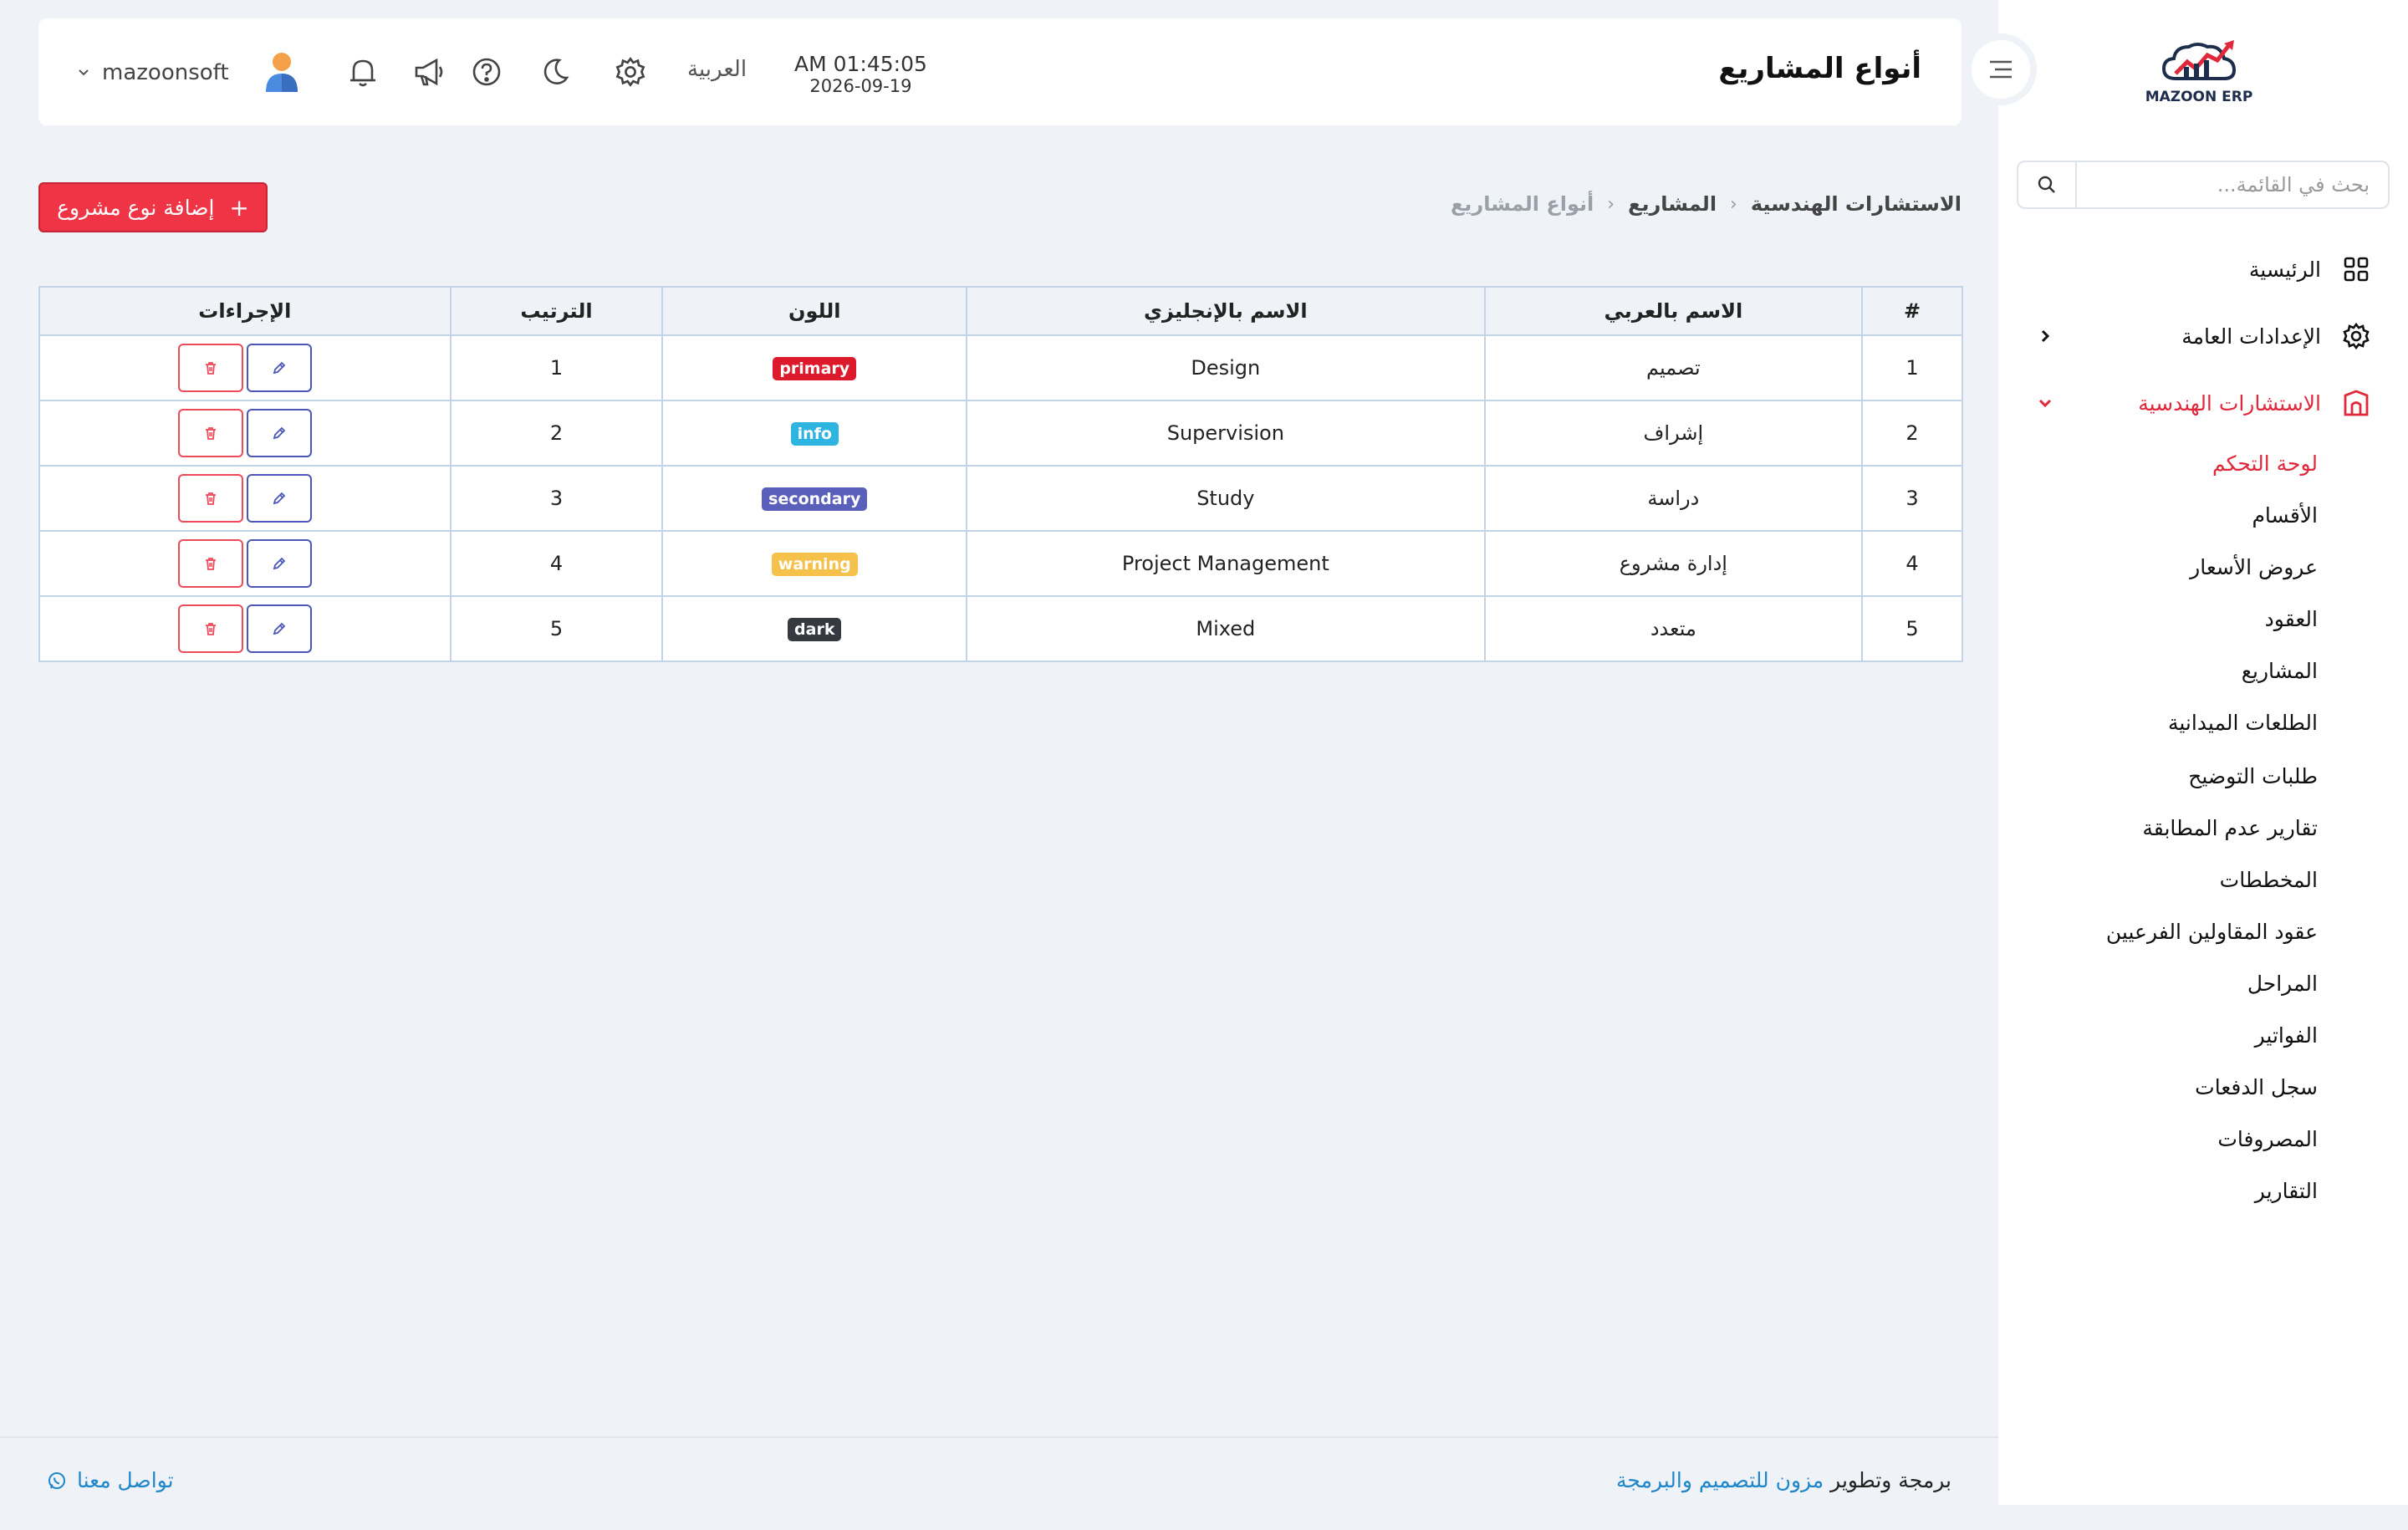 The height and width of the screenshot is (1530, 2408). What do you see at coordinates (1226, 498) in the screenshot?
I see `cell-name-en: Study` at bounding box center [1226, 498].